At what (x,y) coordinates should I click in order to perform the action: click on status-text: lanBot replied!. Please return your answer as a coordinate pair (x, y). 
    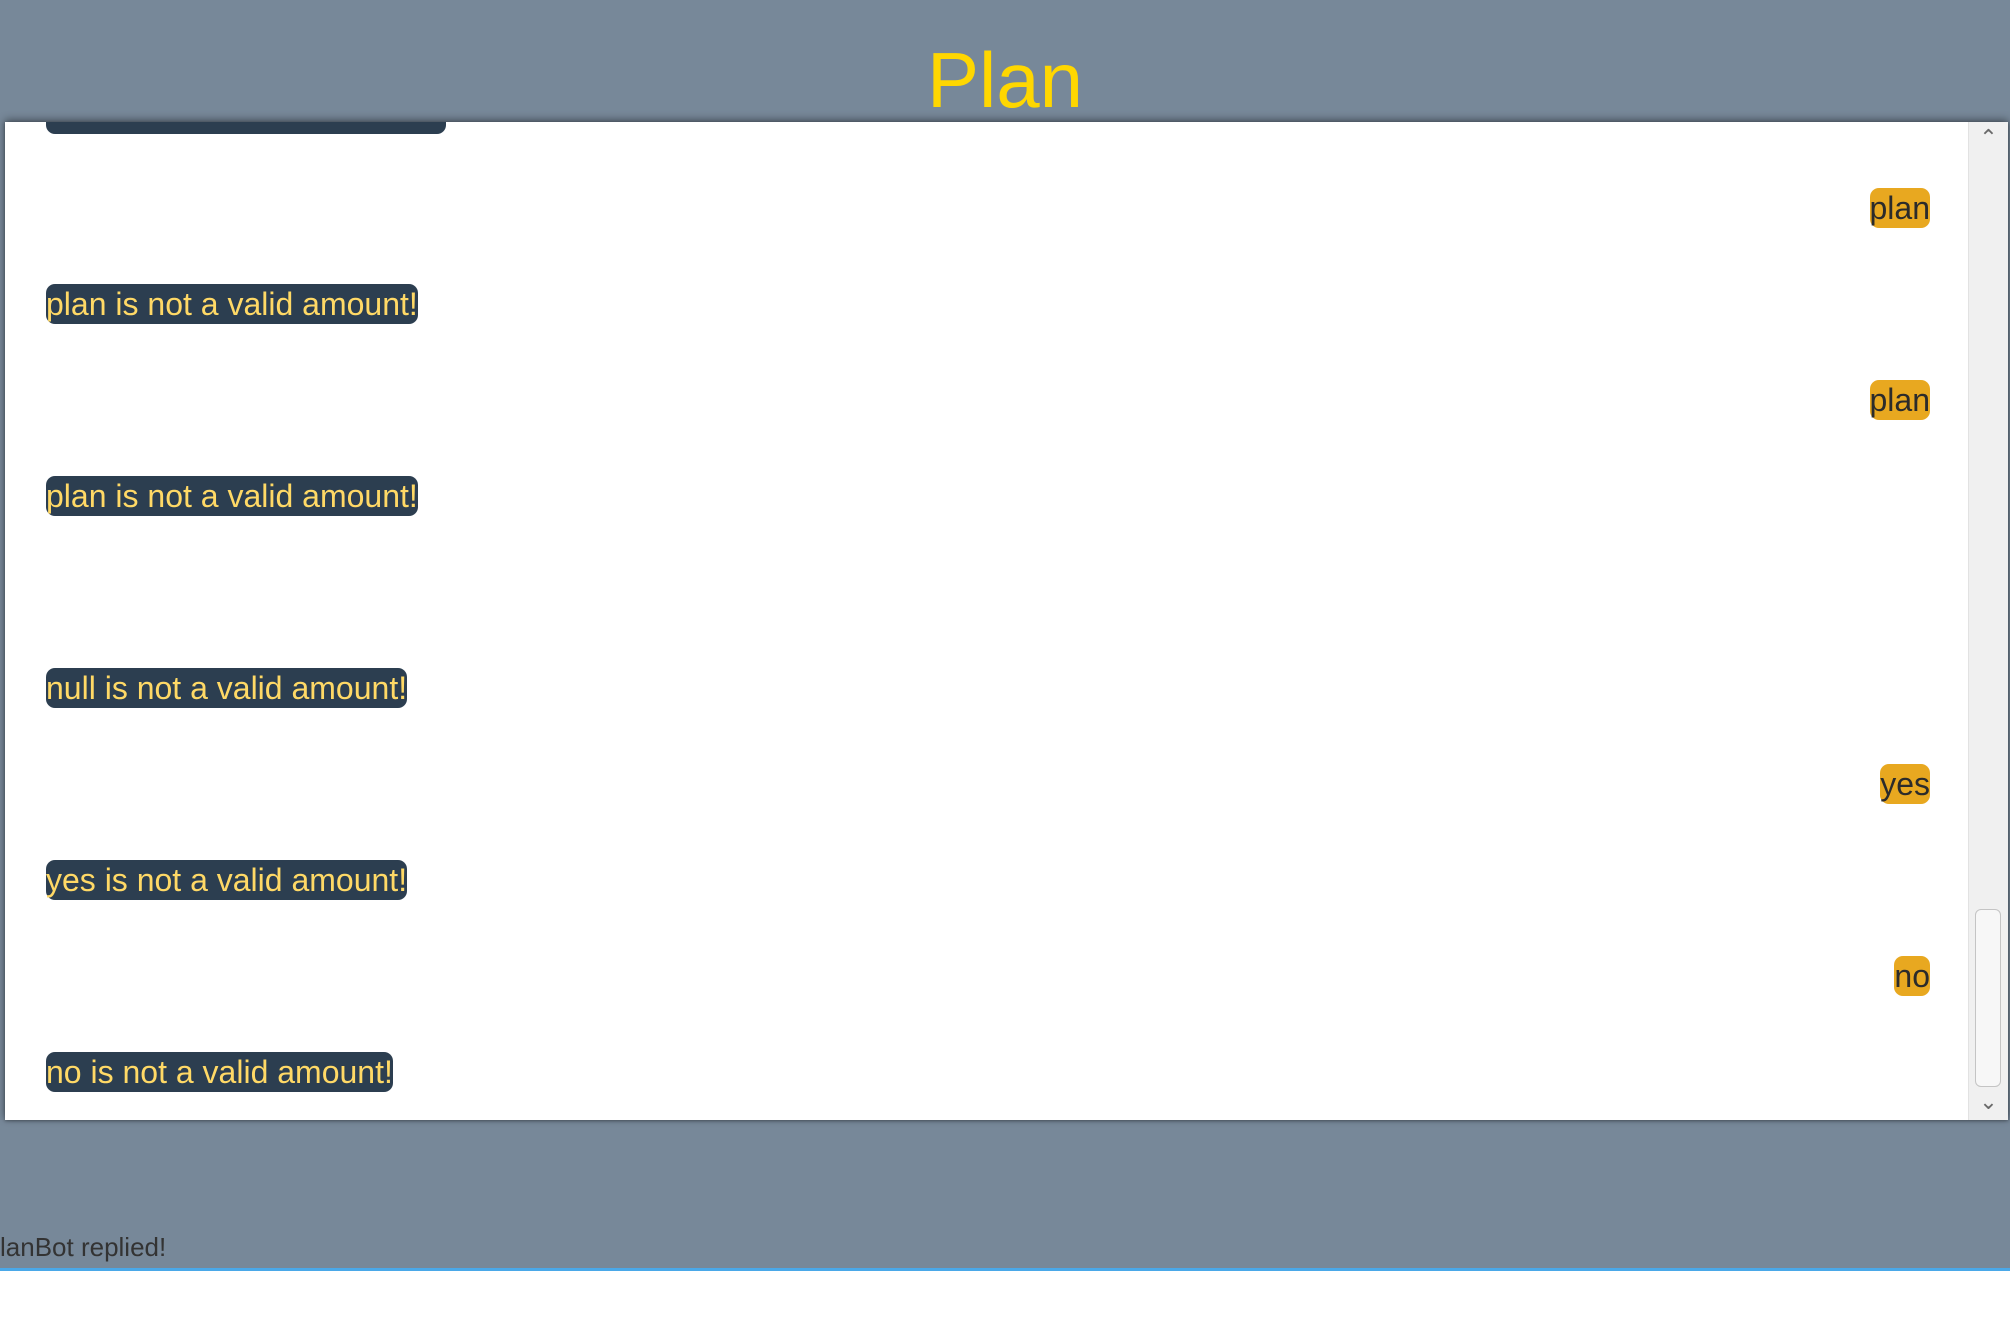
    Looking at the image, I should click on (83, 1247).